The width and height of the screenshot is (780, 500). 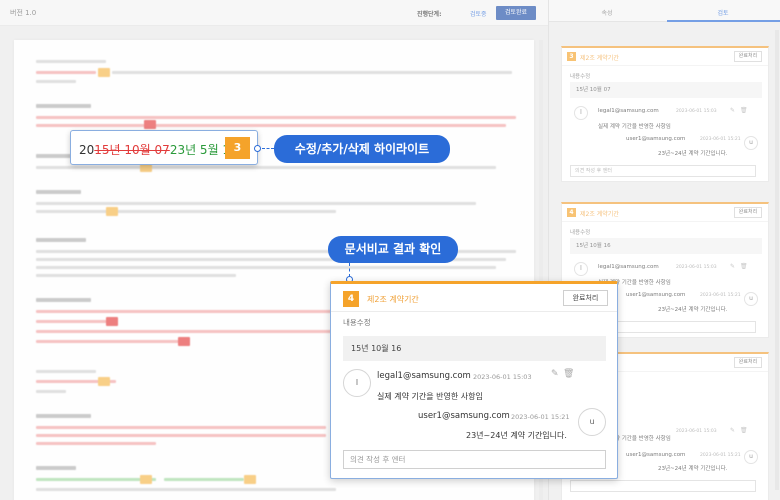 I want to click on card-title: 제2조 계약기간, so click(x=393, y=299).